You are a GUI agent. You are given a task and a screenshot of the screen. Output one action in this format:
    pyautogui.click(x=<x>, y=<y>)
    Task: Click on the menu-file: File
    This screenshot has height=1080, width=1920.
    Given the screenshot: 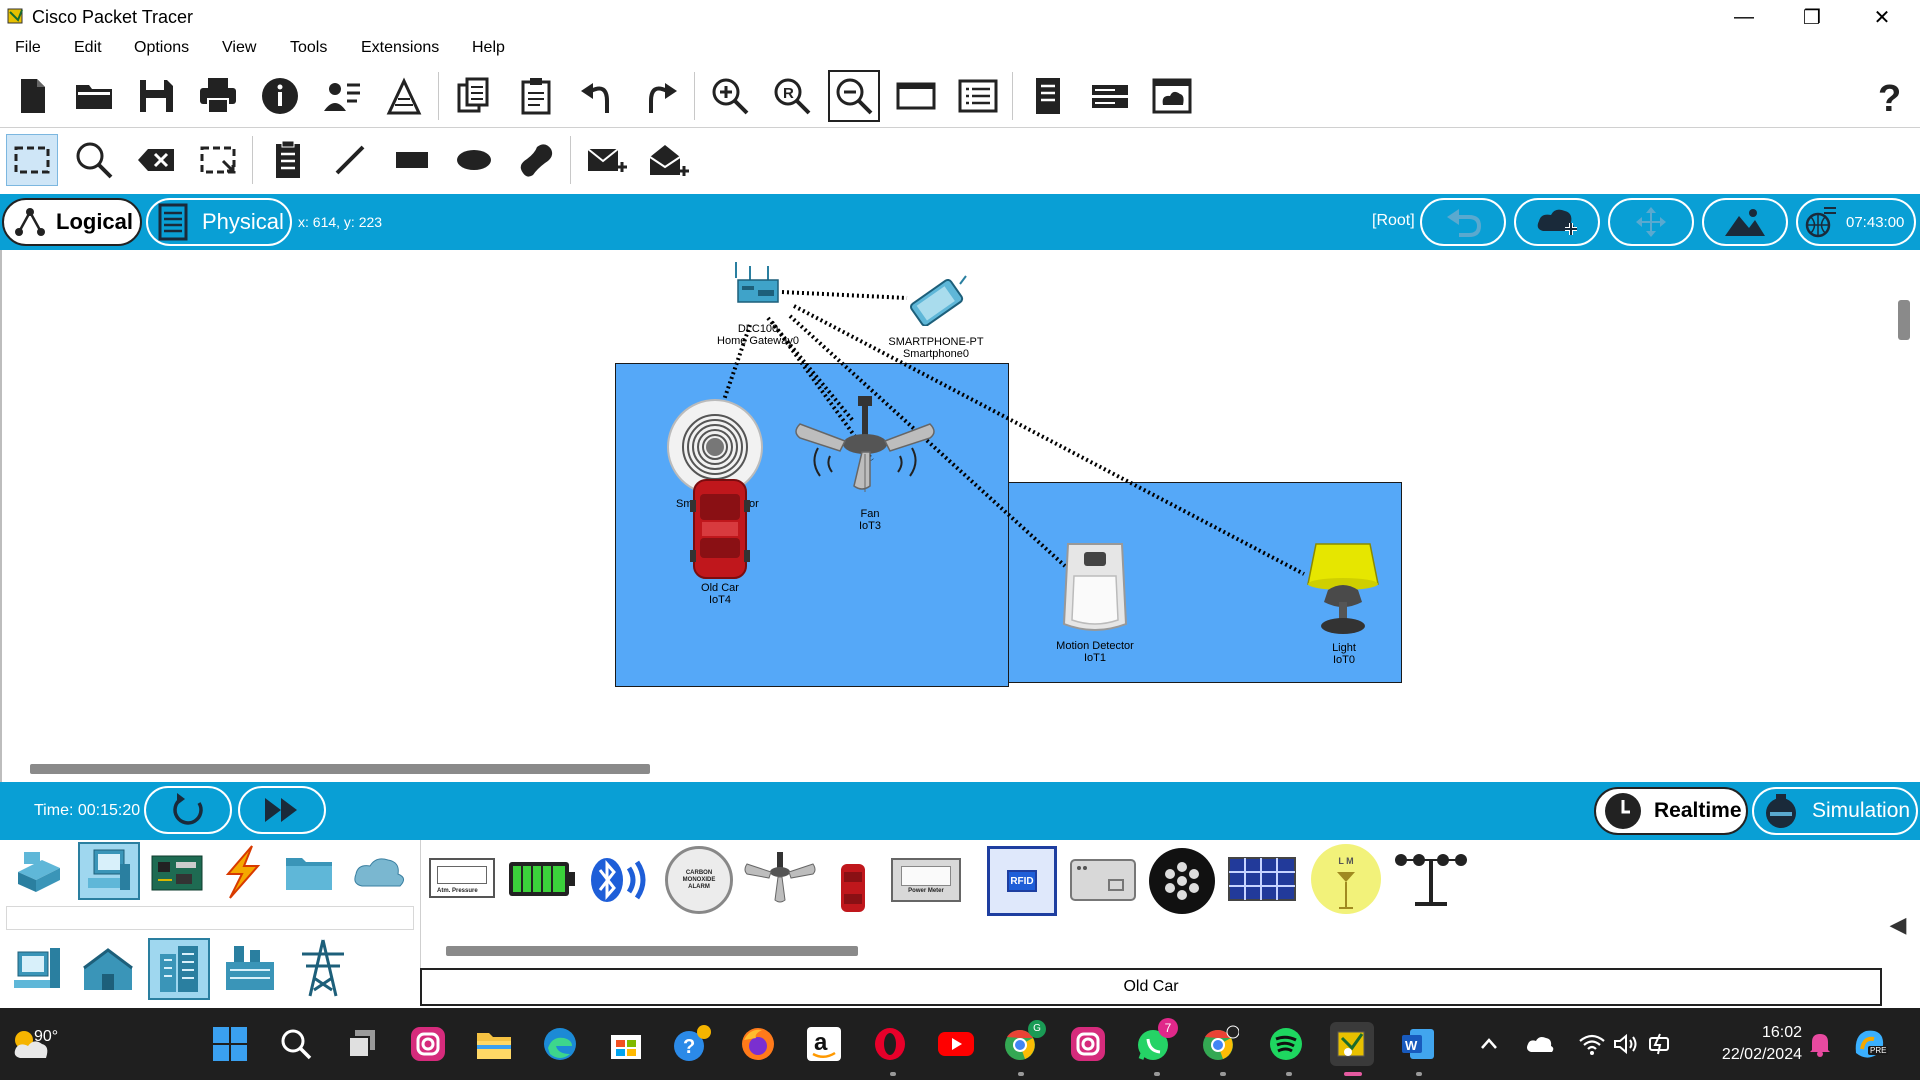 What is the action you would take?
    pyautogui.click(x=28, y=48)
    